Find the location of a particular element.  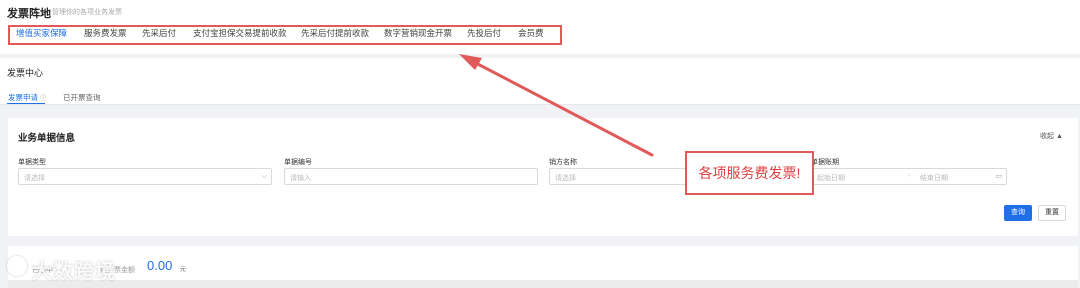

amount-unit: 元 is located at coordinates (183, 270).